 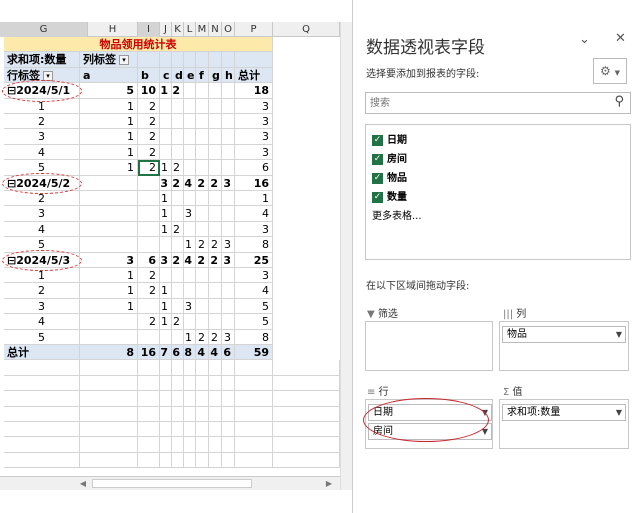 I want to click on column-labels-header: 列标签 ▾, so click(x=109, y=60).